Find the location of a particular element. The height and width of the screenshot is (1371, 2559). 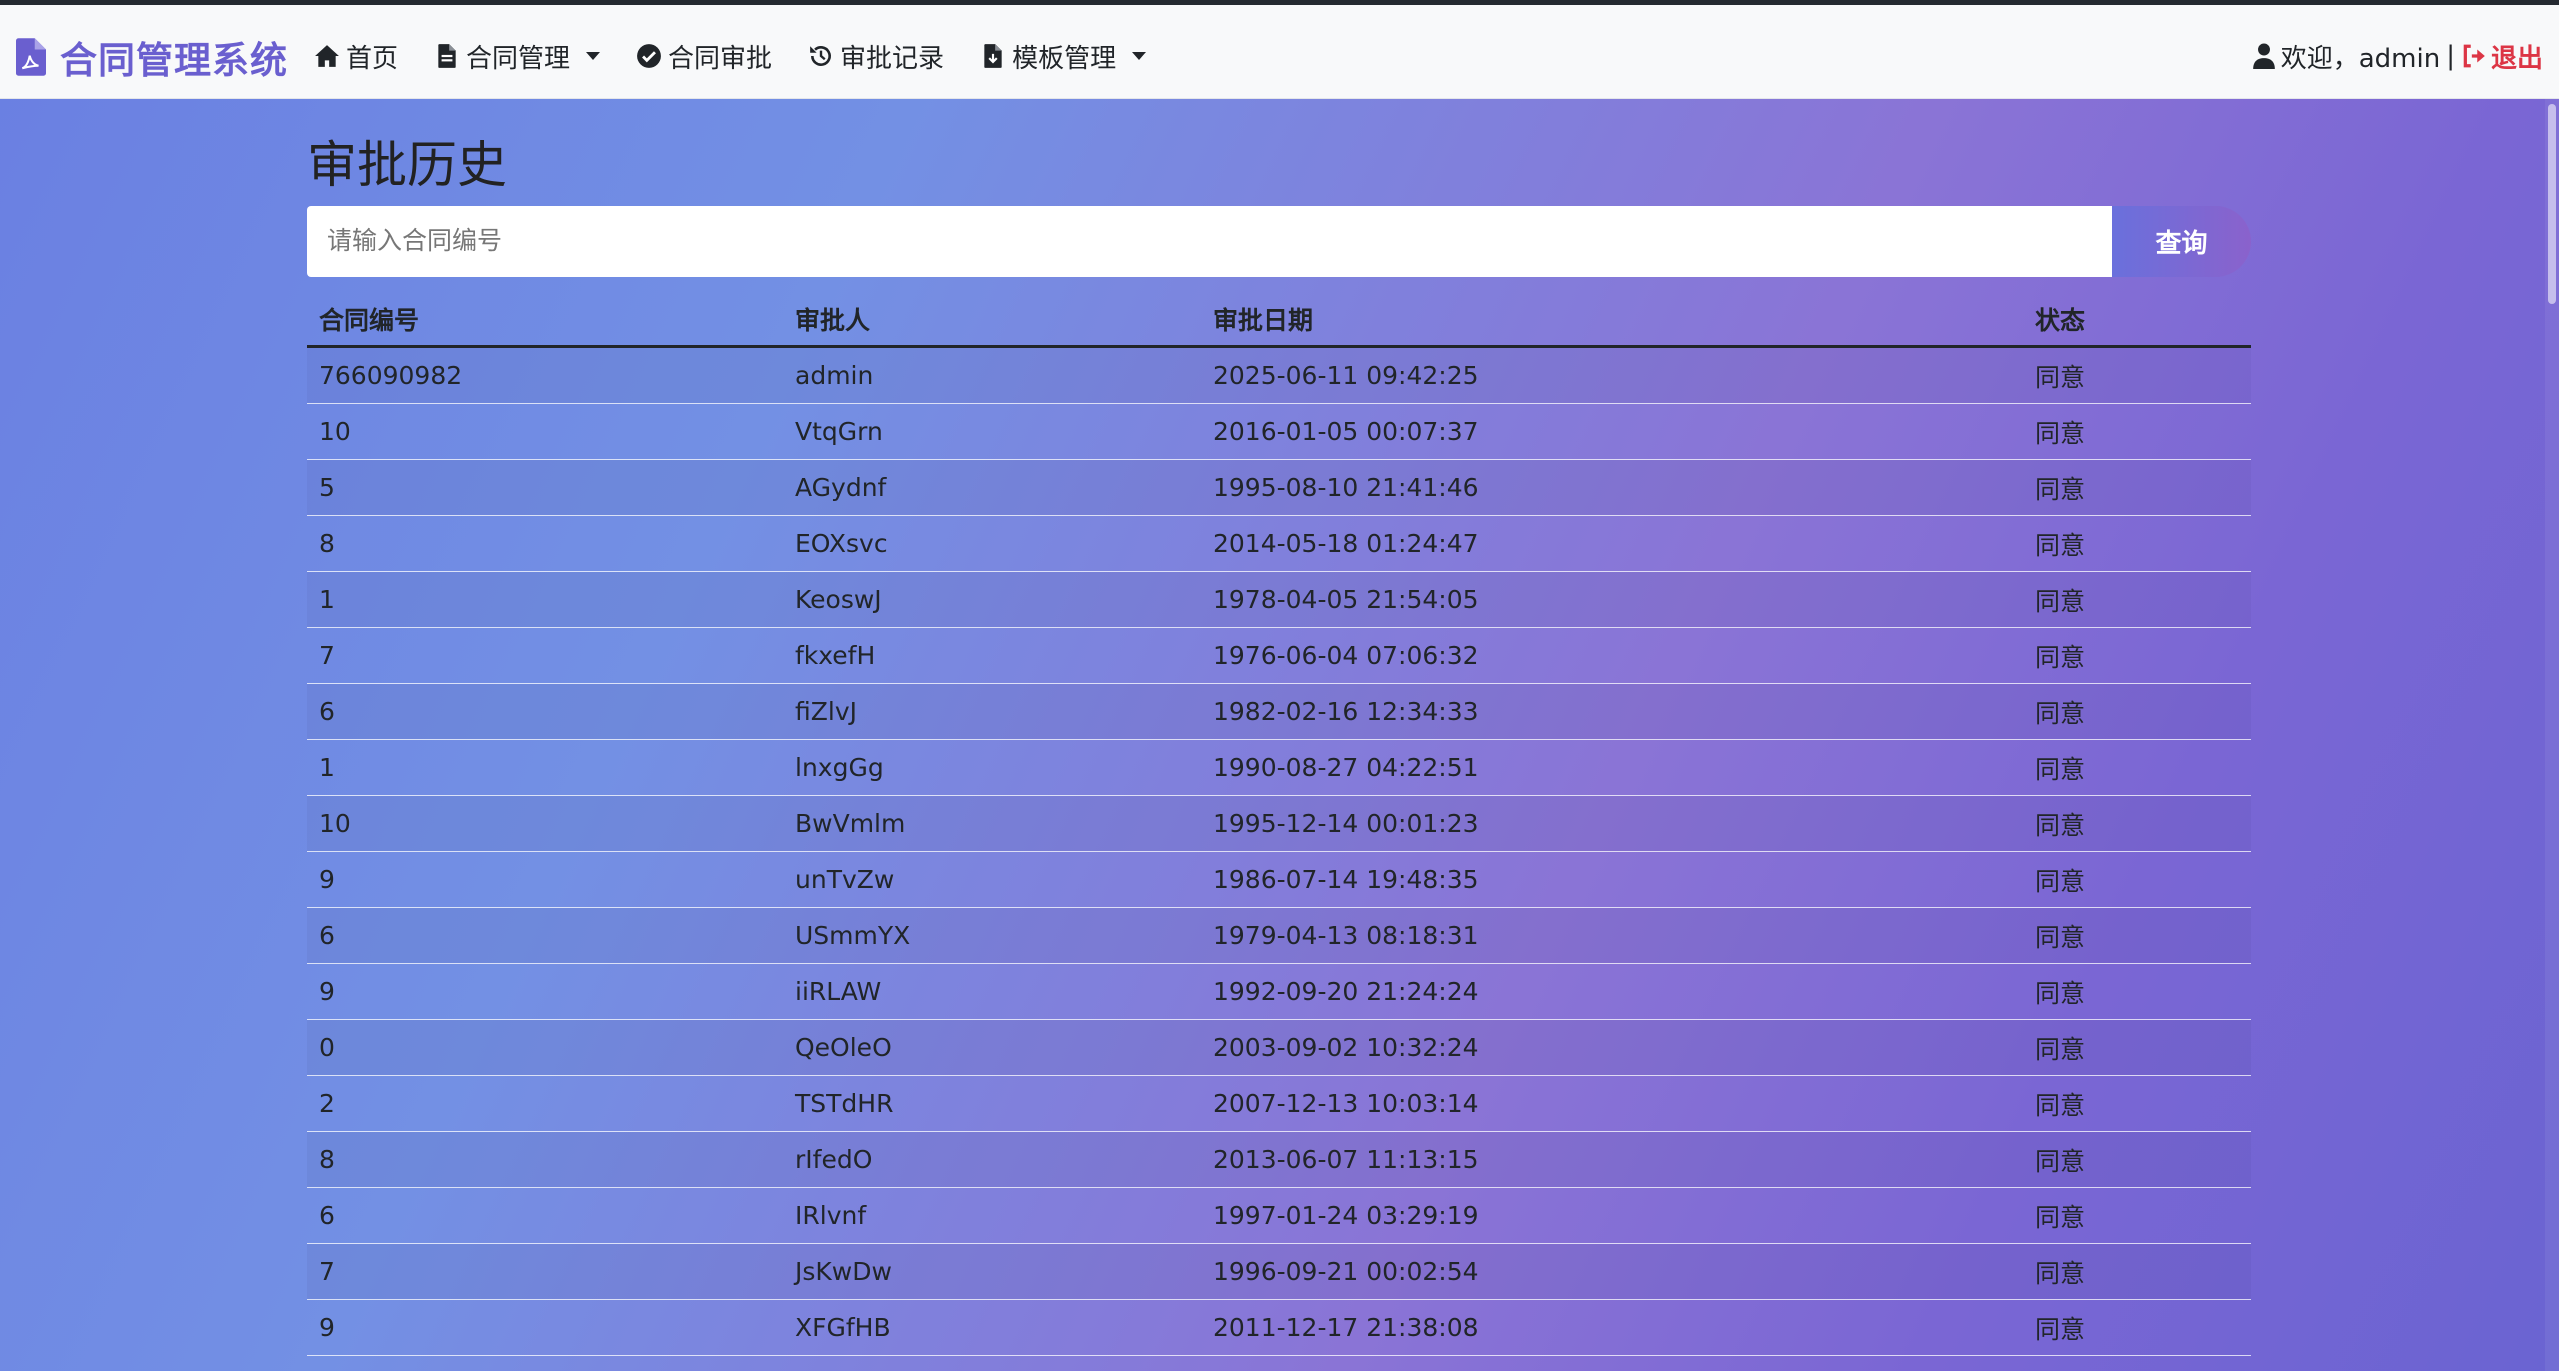

history-icon is located at coordinates (820, 56).